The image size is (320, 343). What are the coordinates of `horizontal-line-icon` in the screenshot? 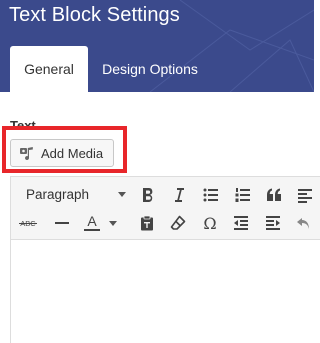 It's located at (62, 223).